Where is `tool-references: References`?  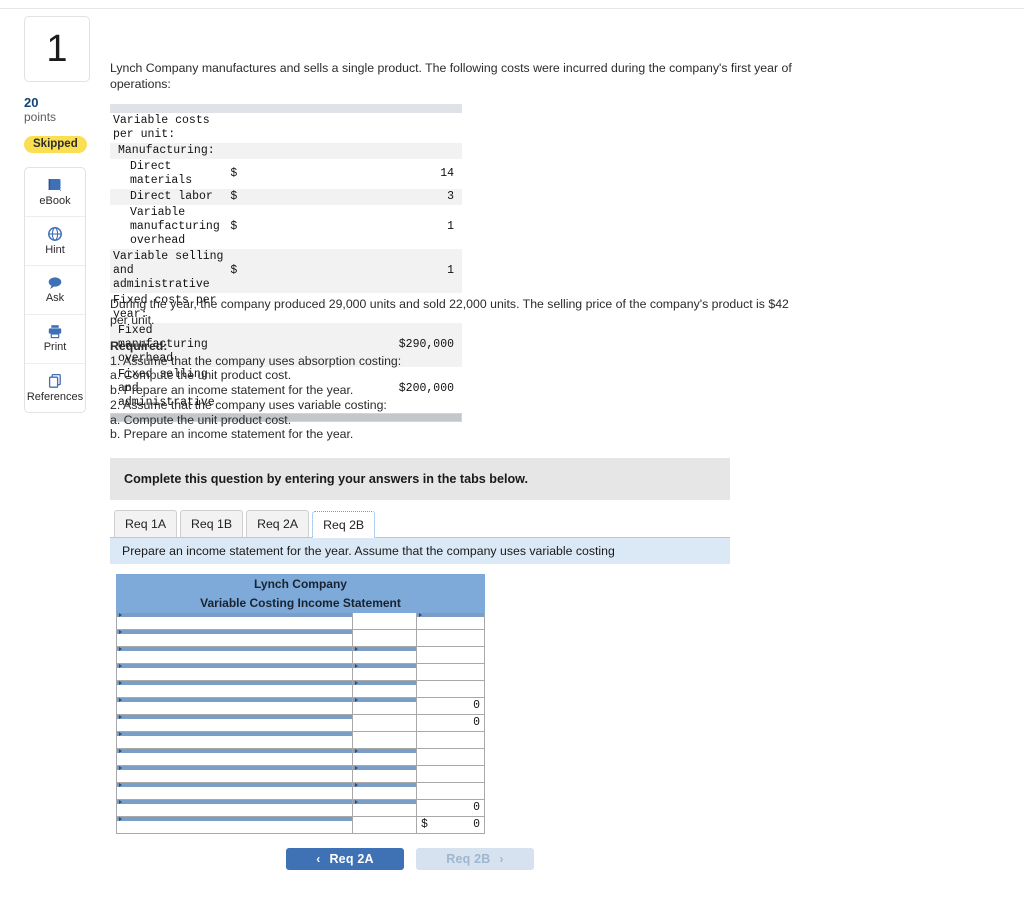
tool-references: References is located at coordinates (55, 388).